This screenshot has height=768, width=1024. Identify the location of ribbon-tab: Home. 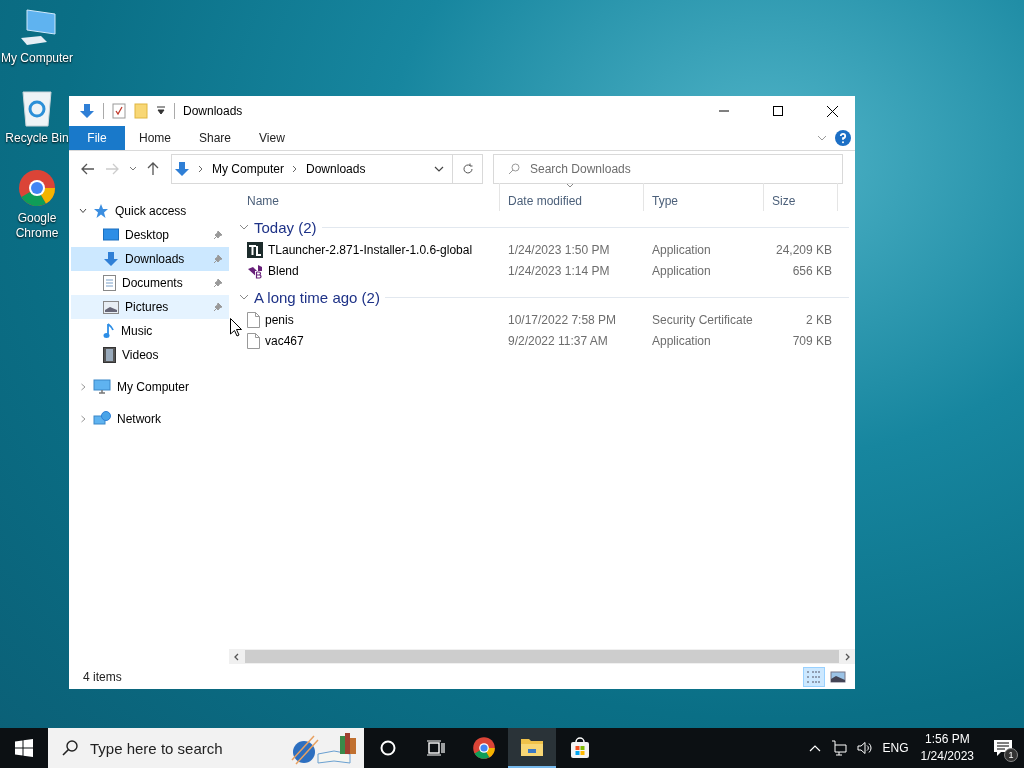
(155, 138).